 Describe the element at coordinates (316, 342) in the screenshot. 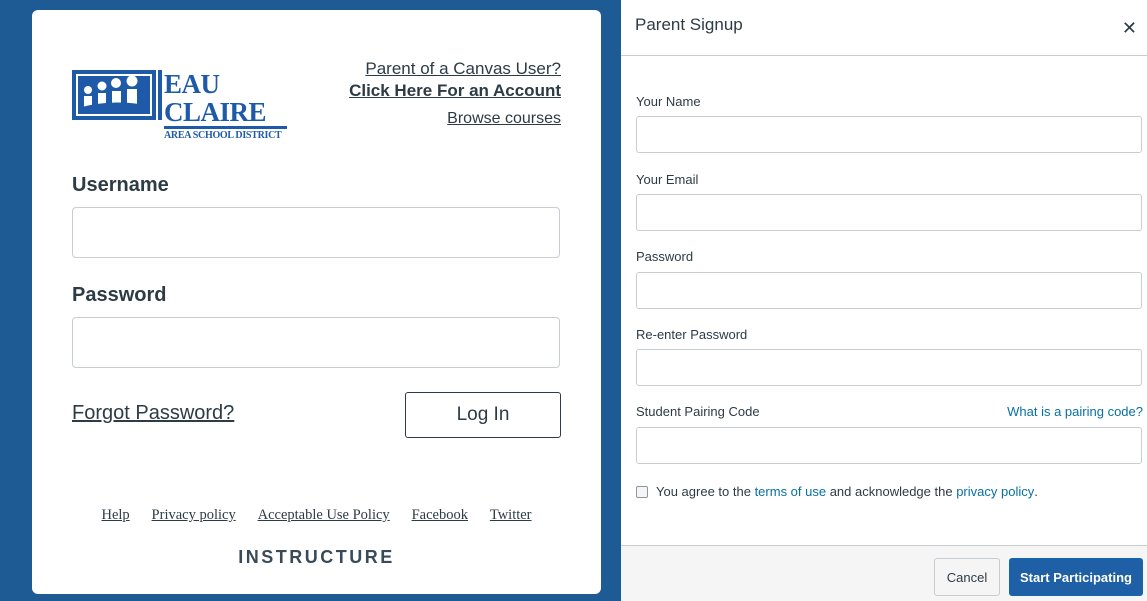

I see `password-input` at that location.